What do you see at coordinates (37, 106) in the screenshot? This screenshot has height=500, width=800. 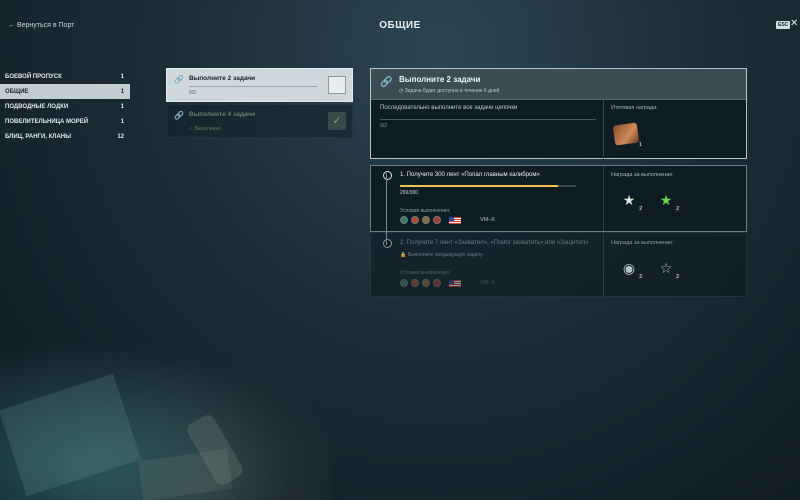 I see `sidebar-item-label: ПОДВОДНЫЕ ЛОДКИ` at bounding box center [37, 106].